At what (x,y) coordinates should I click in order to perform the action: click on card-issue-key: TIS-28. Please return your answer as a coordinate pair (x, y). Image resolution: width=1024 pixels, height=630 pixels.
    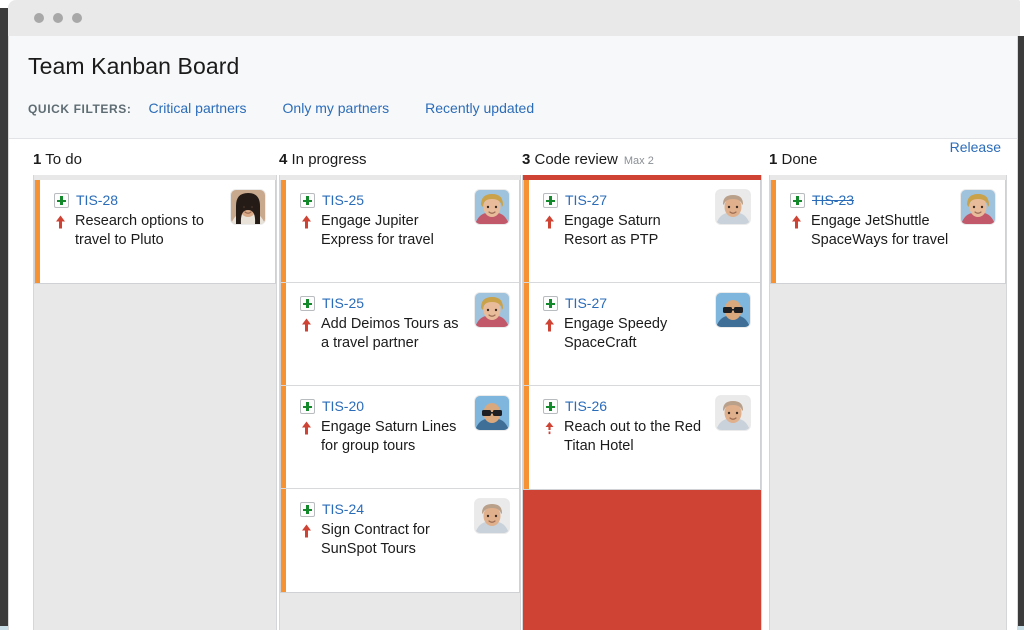
    Looking at the image, I should click on (97, 200).